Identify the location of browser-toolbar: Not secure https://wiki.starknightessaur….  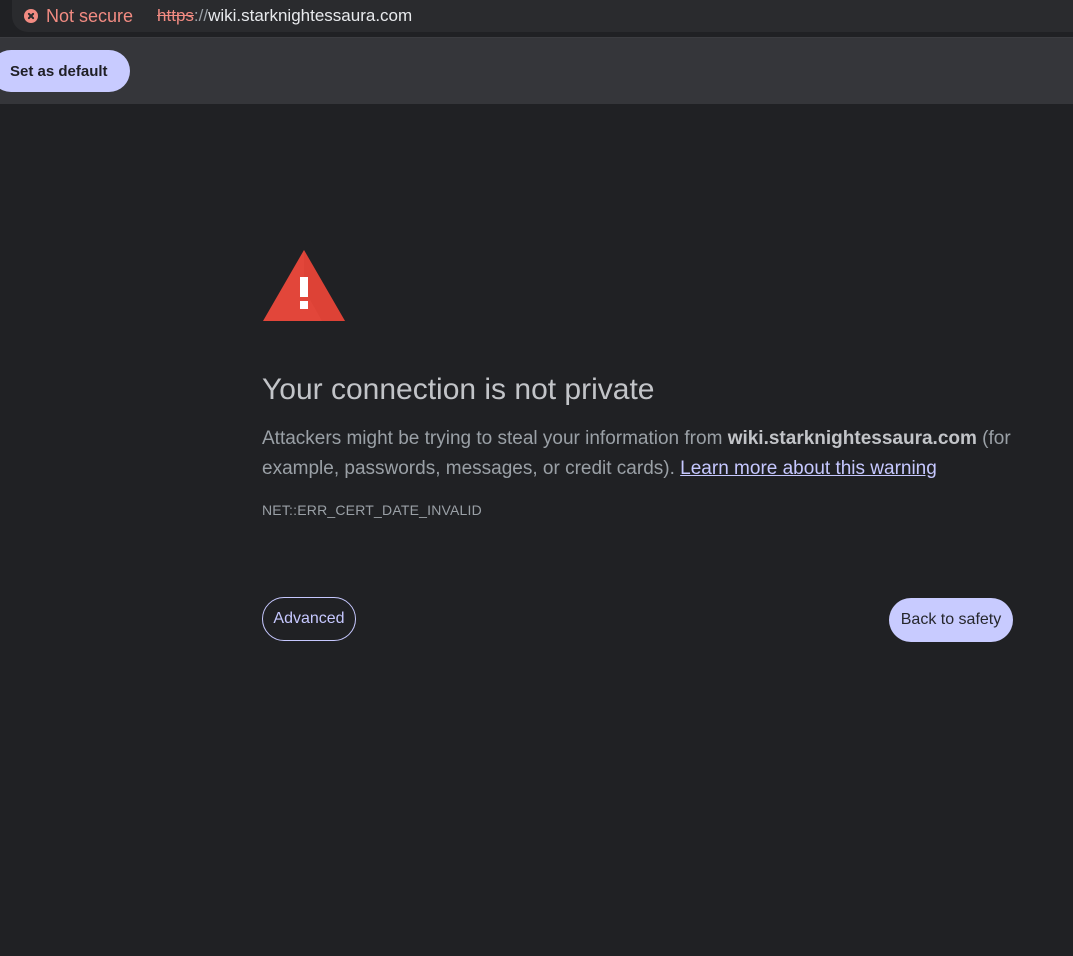
(536, 18).